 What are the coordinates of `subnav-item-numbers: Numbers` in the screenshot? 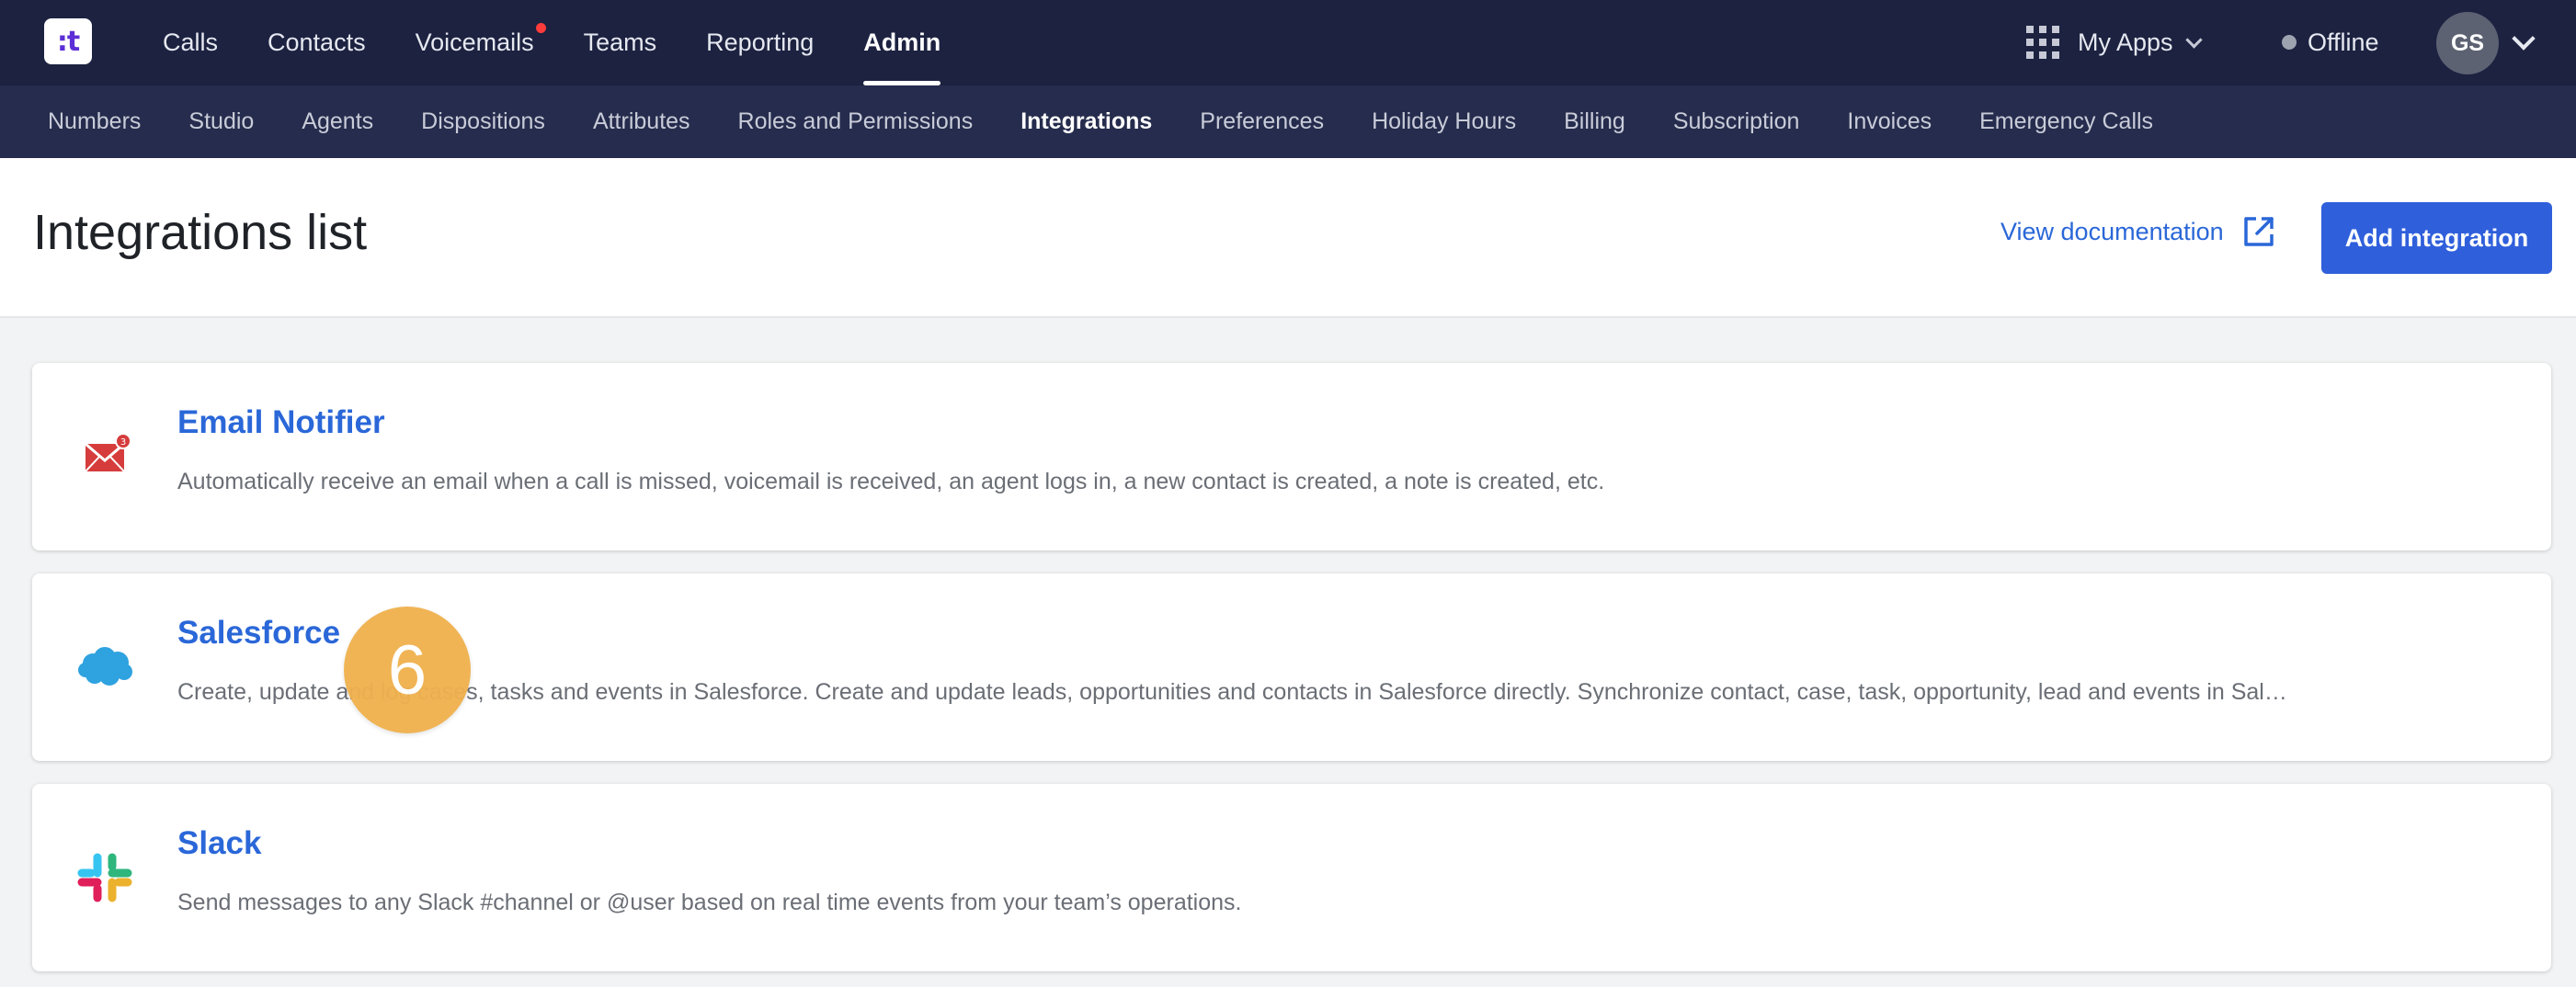 It's located at (94, 121).